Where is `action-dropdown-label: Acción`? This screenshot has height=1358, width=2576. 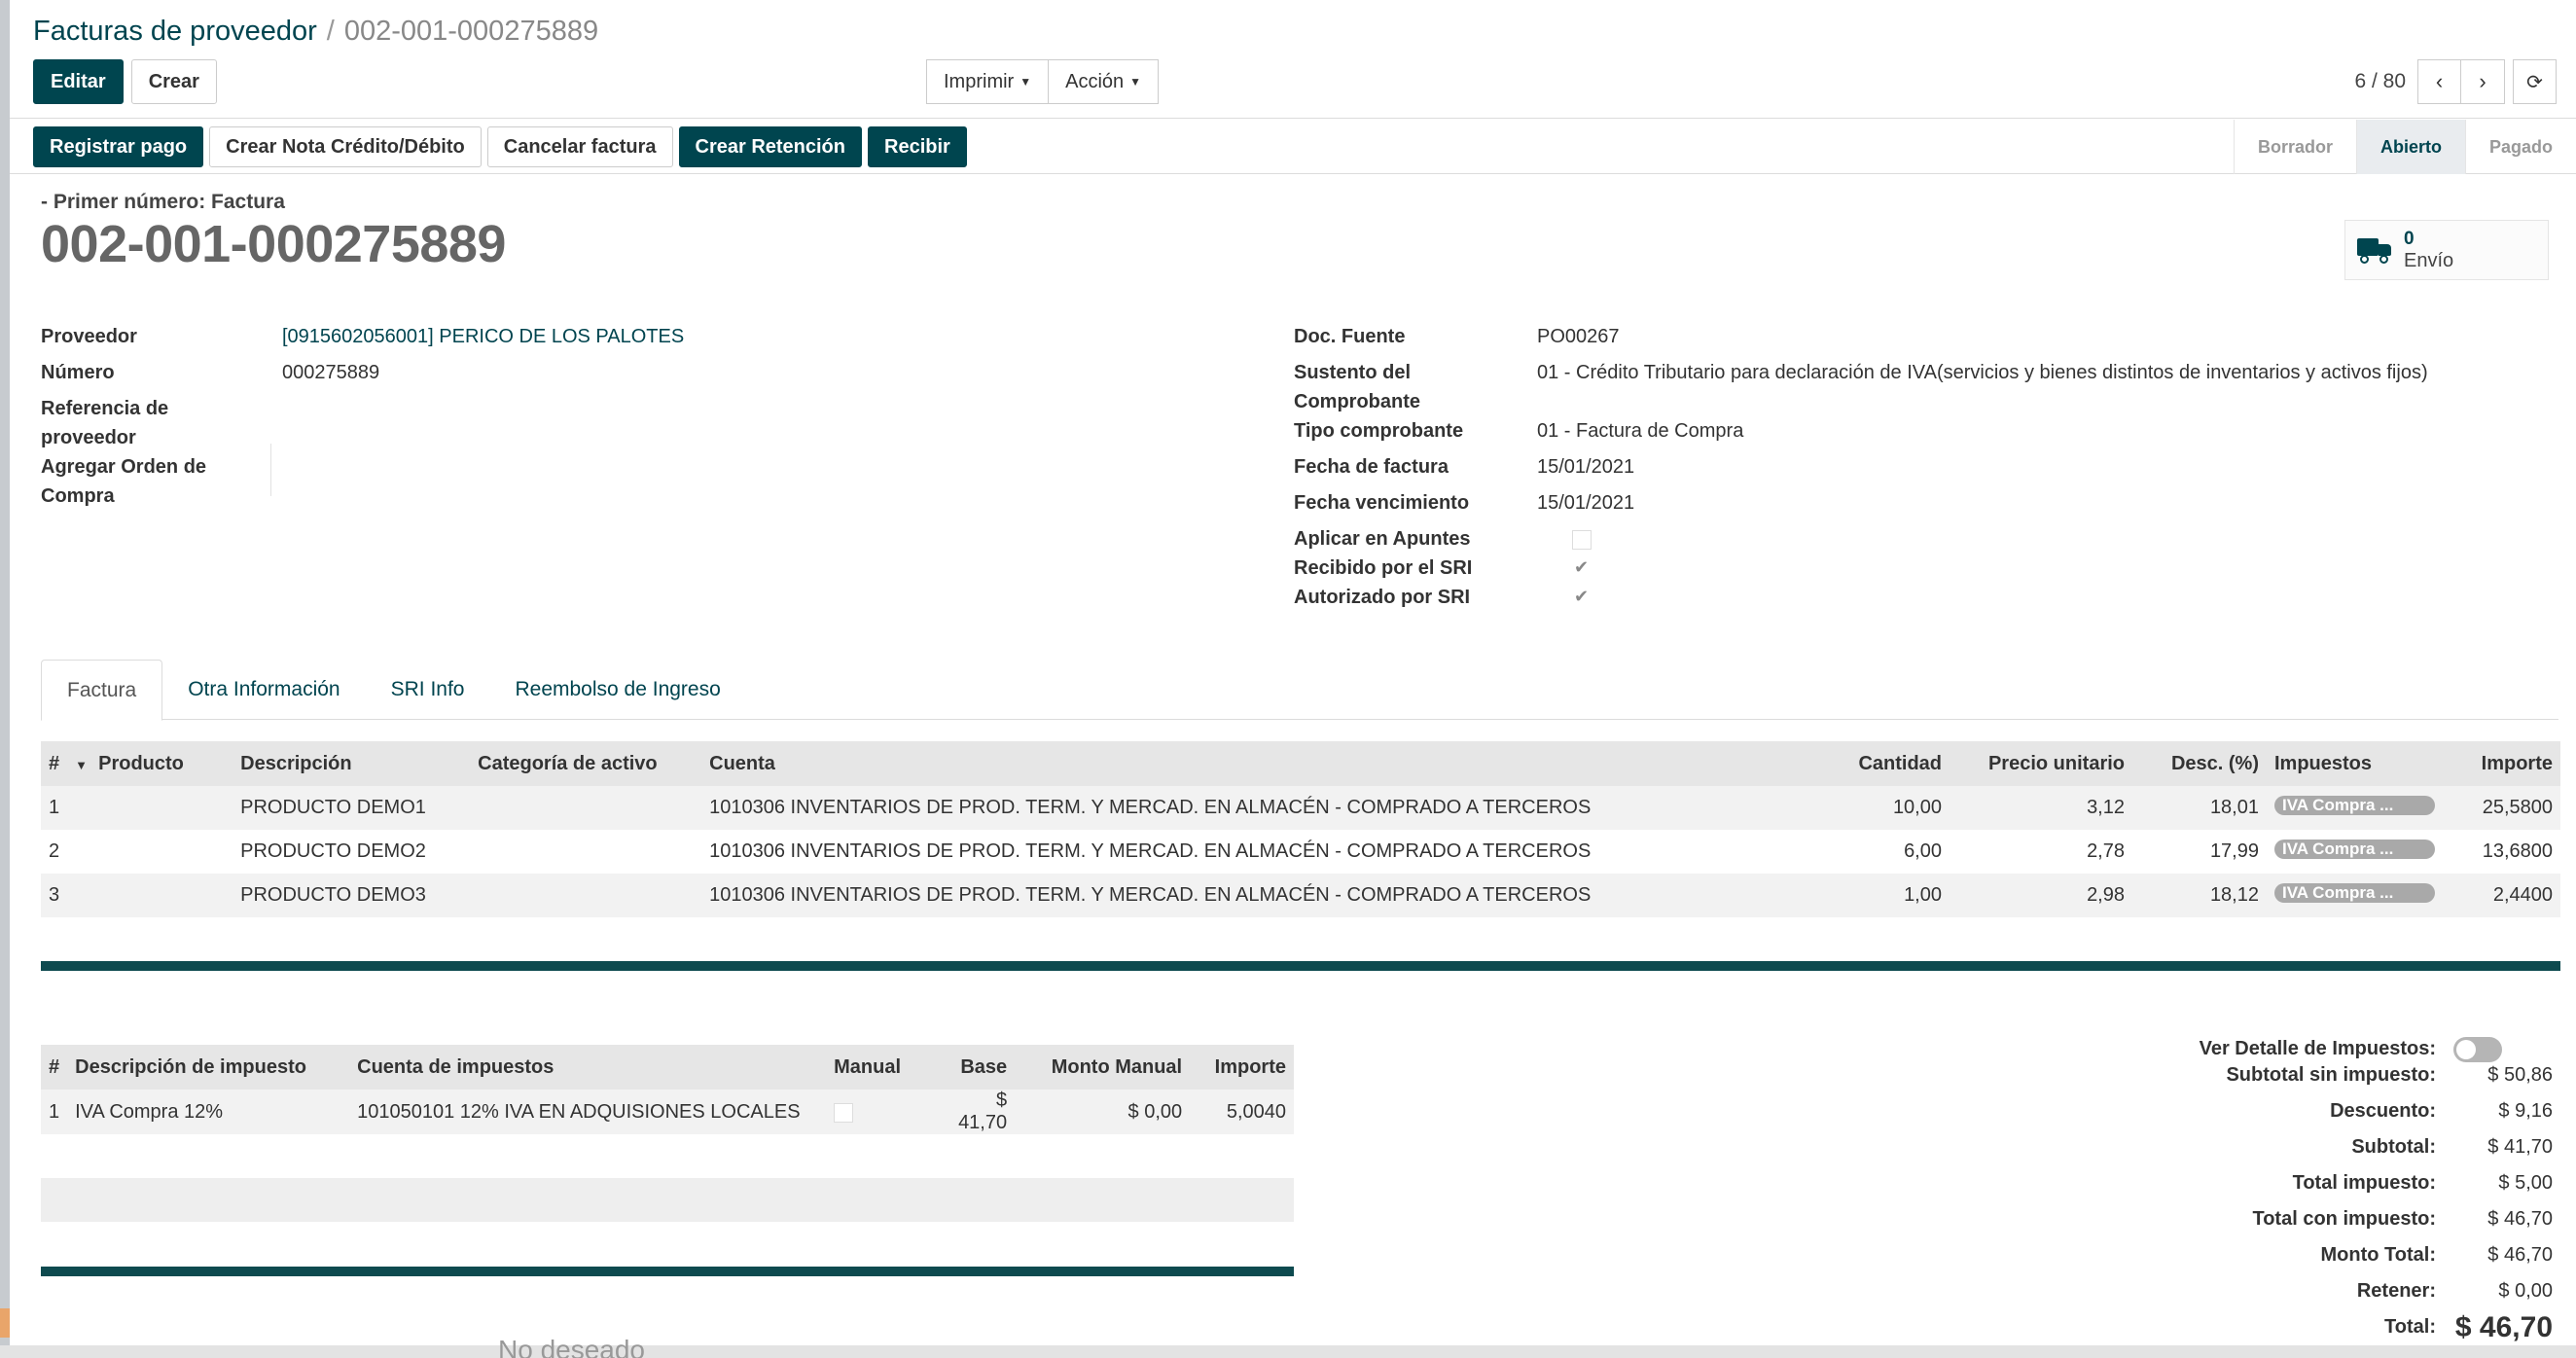 action-dropdown-label: Acción is located at coordinates (1095, 81).